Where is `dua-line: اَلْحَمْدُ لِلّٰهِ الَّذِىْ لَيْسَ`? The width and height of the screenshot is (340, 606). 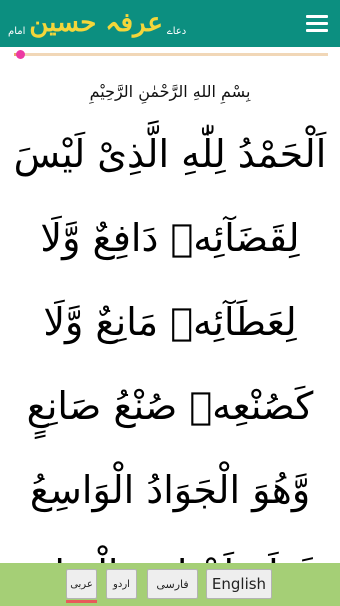 dua-line: اَلْحَمْدُ لِلّٰهِ الَّذِىْ لَيْسَ is located at coordinates (170, 154).